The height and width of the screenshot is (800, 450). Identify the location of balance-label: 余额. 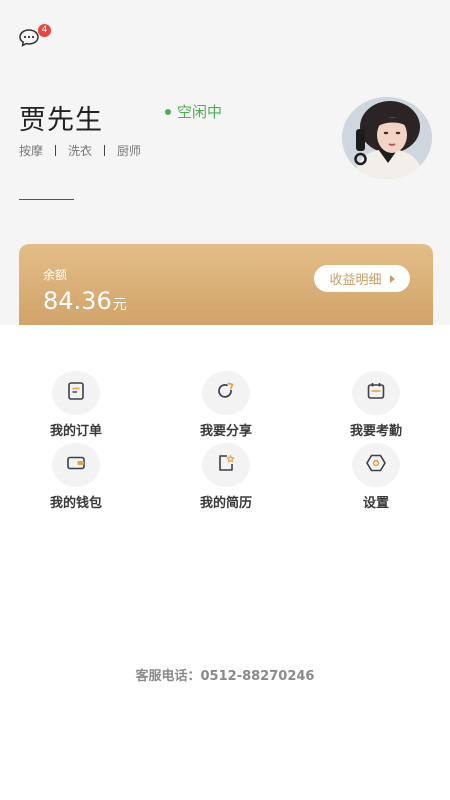
(55, 275).